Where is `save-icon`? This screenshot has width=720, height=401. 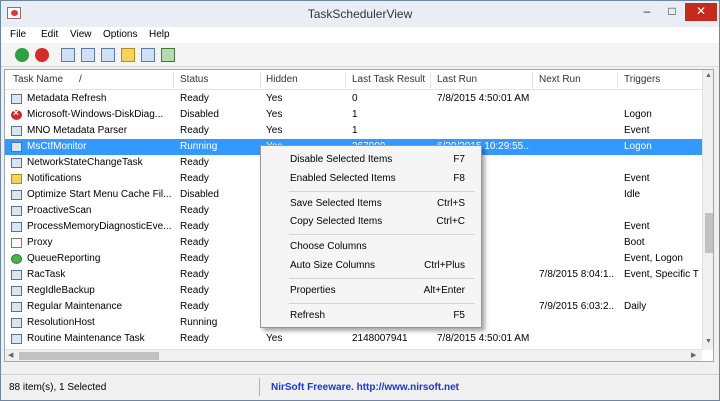
save-icon is located at coordinates (68, 55).